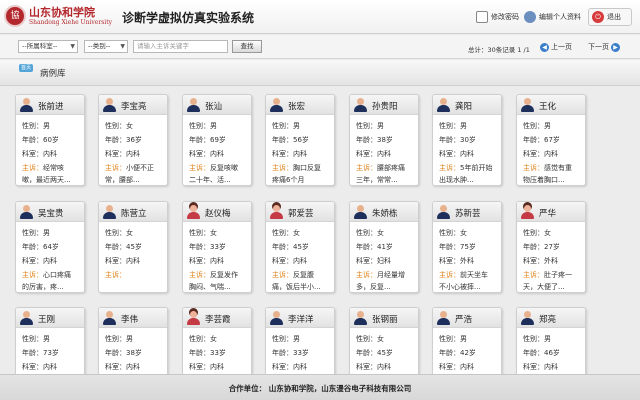 This screenshot has height=400, width=640. I want to click on case-card-header: 陈营立, so click(133, 212).